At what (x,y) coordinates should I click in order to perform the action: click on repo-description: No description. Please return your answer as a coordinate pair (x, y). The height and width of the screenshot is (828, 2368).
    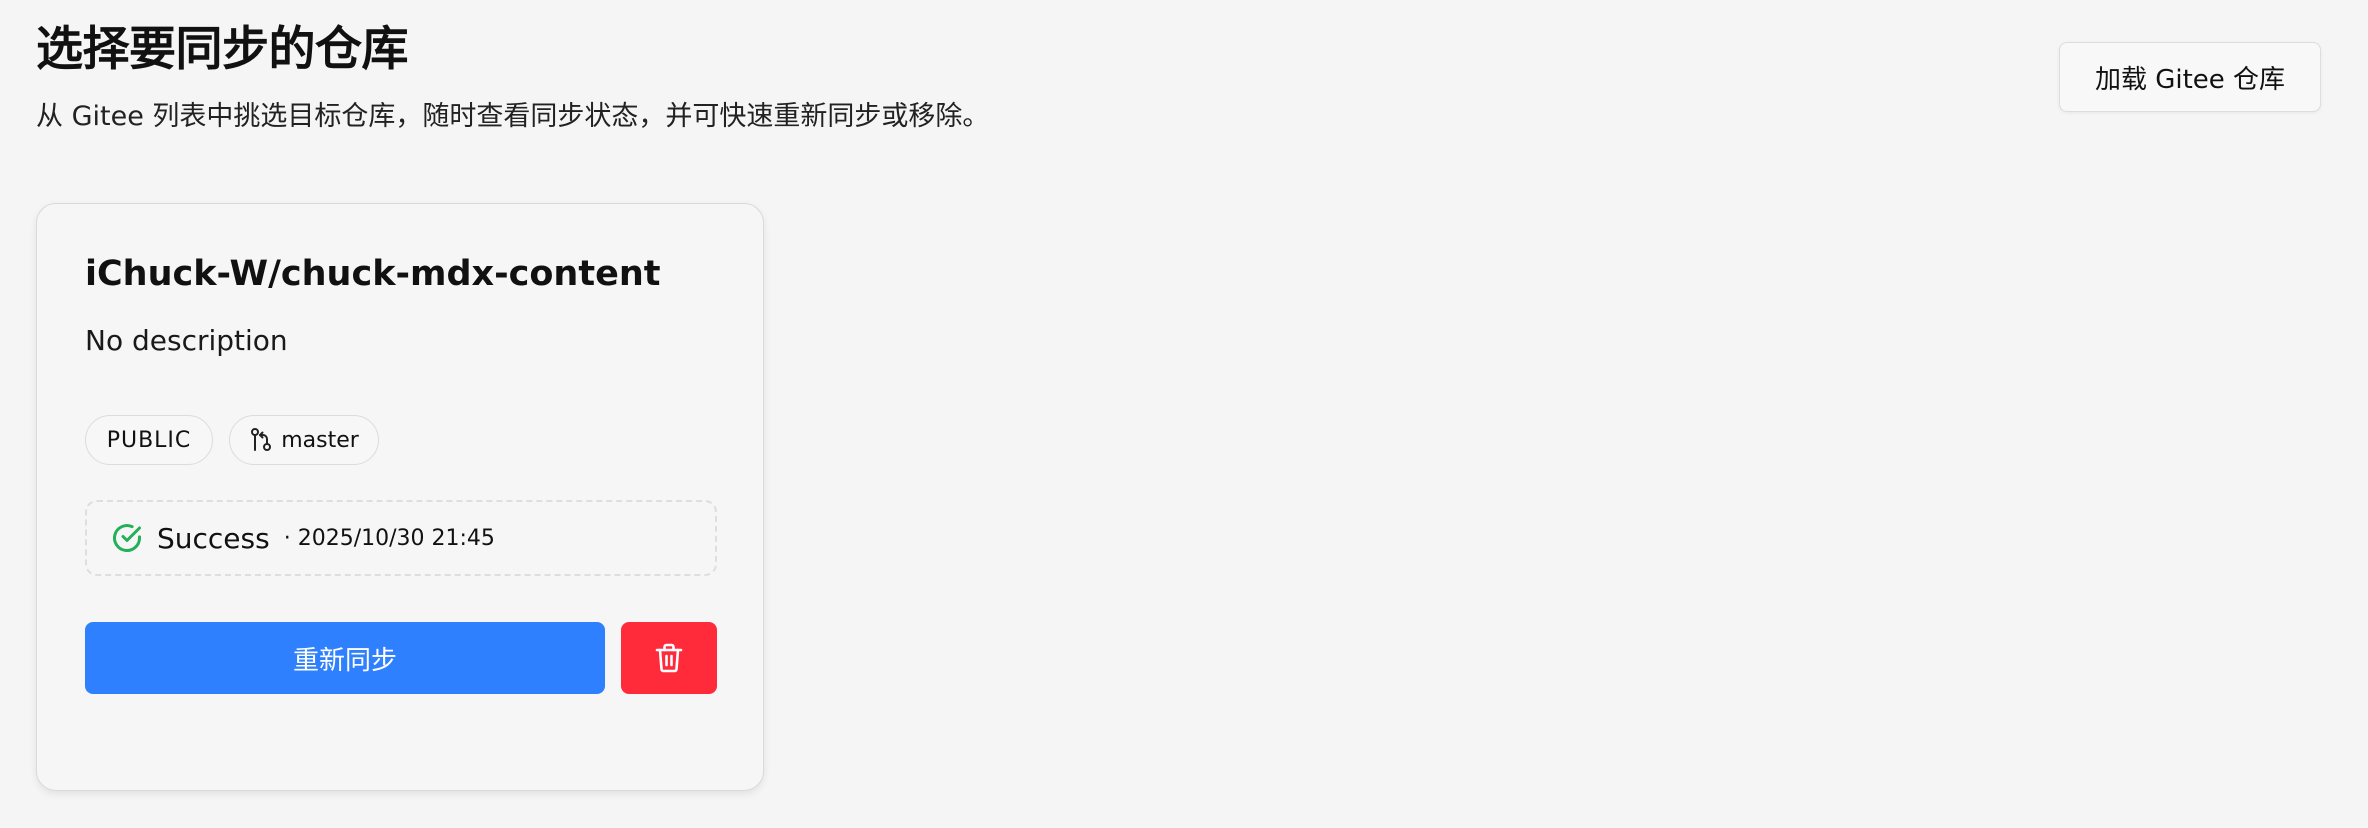
    Looking at the image, I should click on (186, 340).